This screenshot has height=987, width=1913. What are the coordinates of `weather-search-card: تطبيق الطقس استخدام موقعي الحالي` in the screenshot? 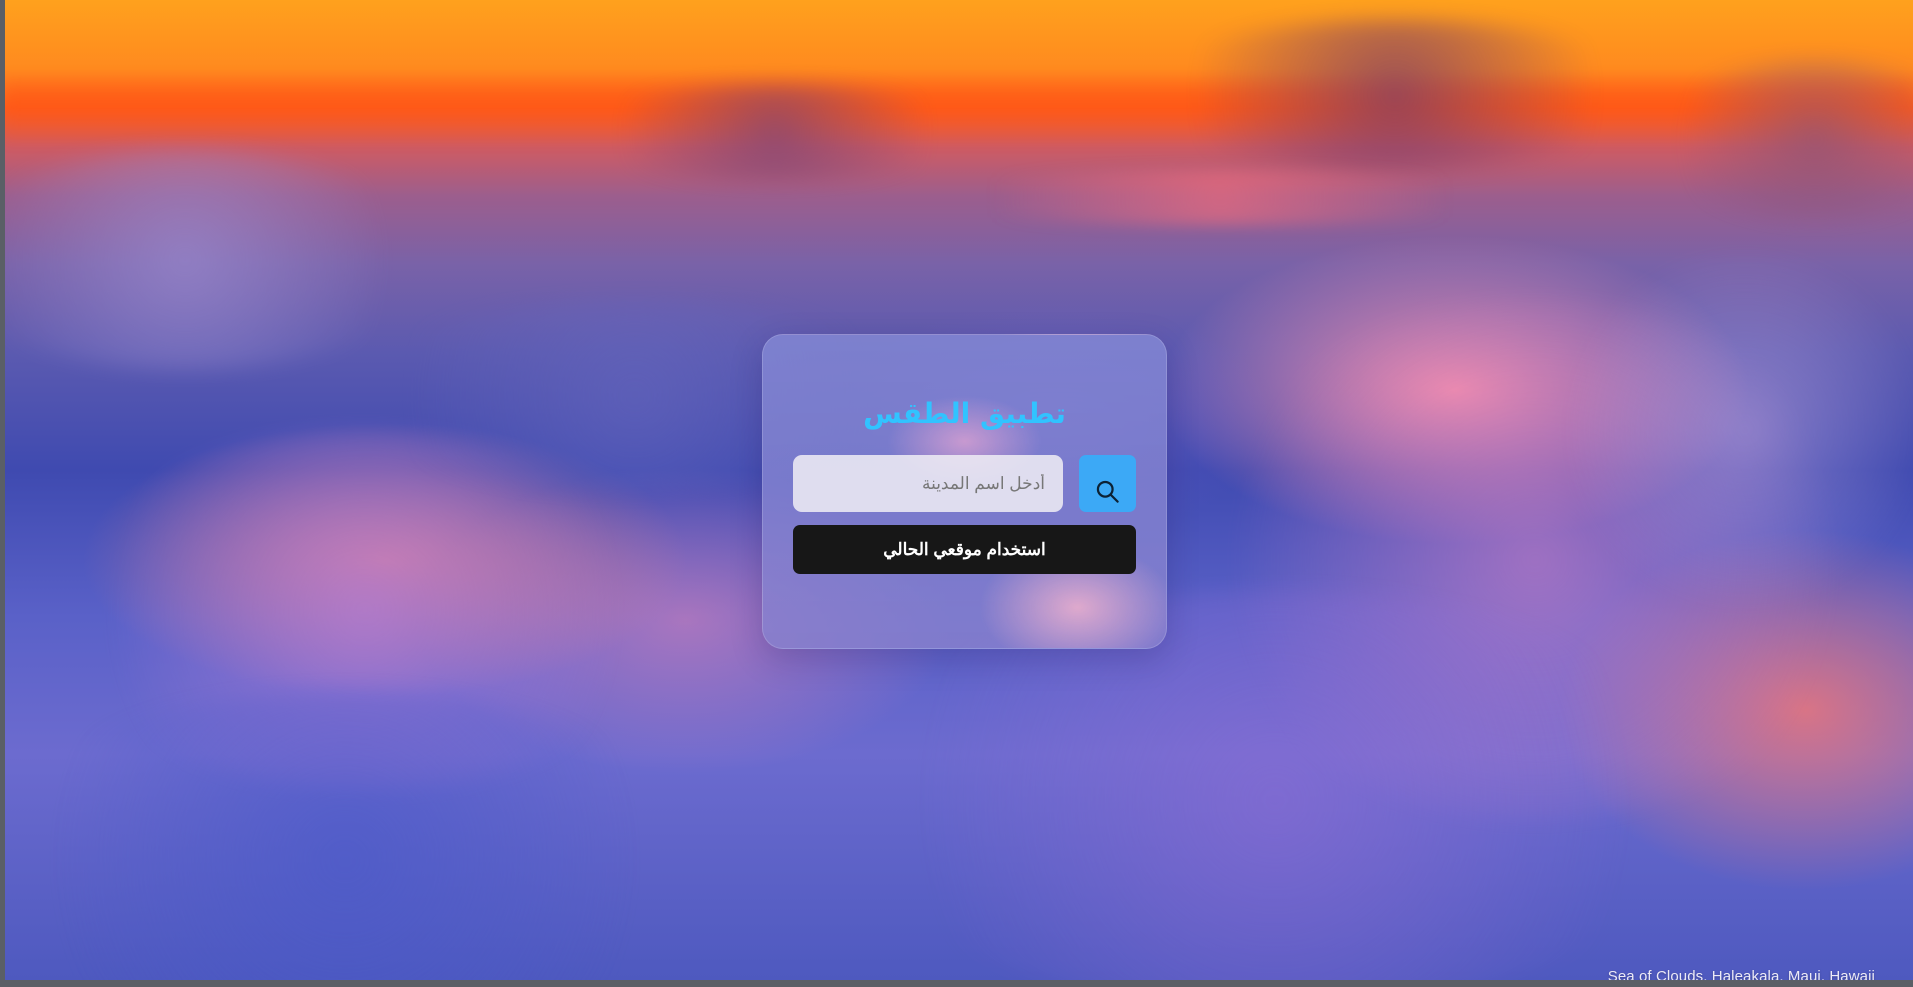 It's located at (964, 491).